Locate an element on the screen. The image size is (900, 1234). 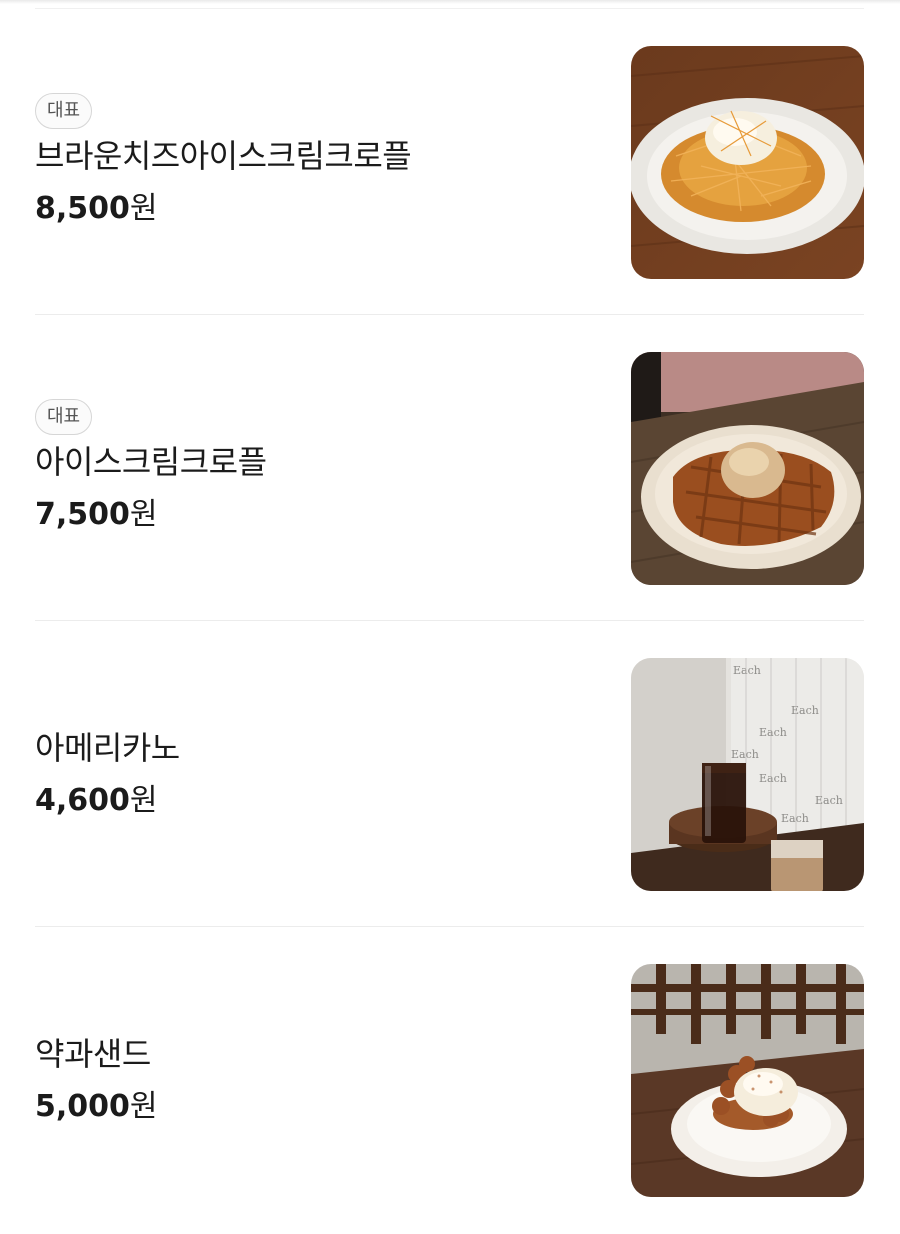
americano-image: Each Each Each Each Each Each Each is located at coordinates (747, 774).